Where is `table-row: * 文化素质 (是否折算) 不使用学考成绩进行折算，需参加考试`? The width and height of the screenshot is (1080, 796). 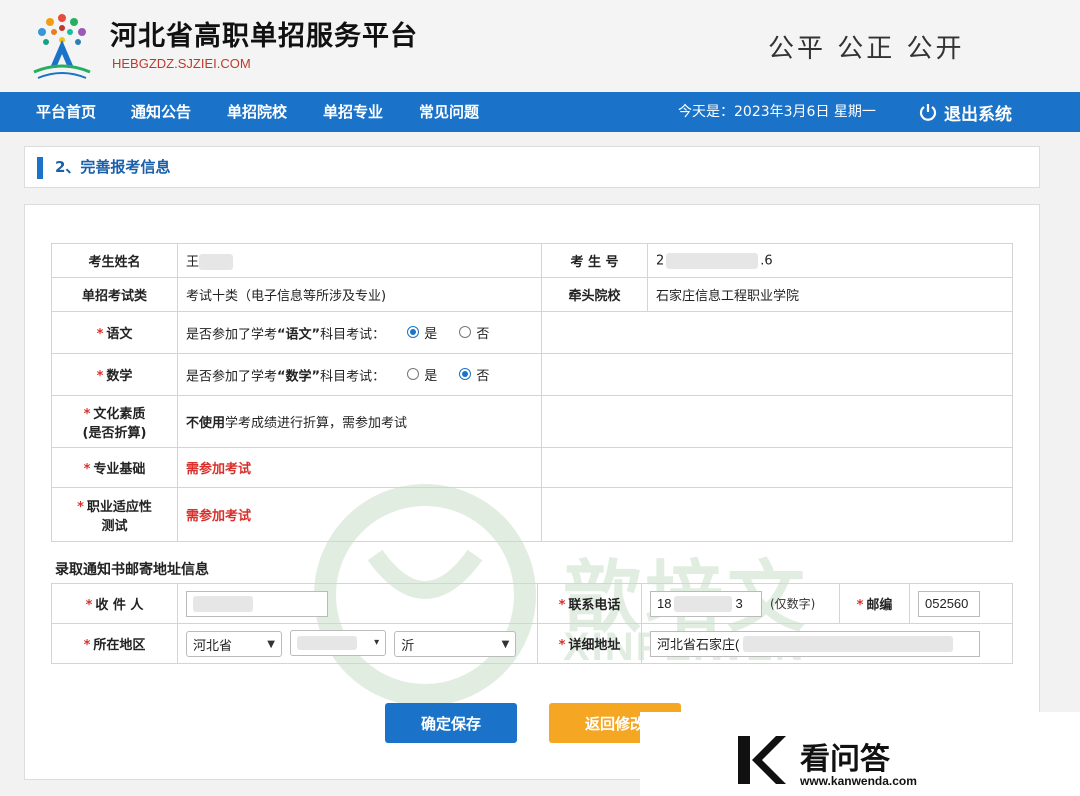
table-row: * 文化素质 (是否折算) 不使用学考成绩进行折算，需参加考试 is located at coordinates (532, 421).